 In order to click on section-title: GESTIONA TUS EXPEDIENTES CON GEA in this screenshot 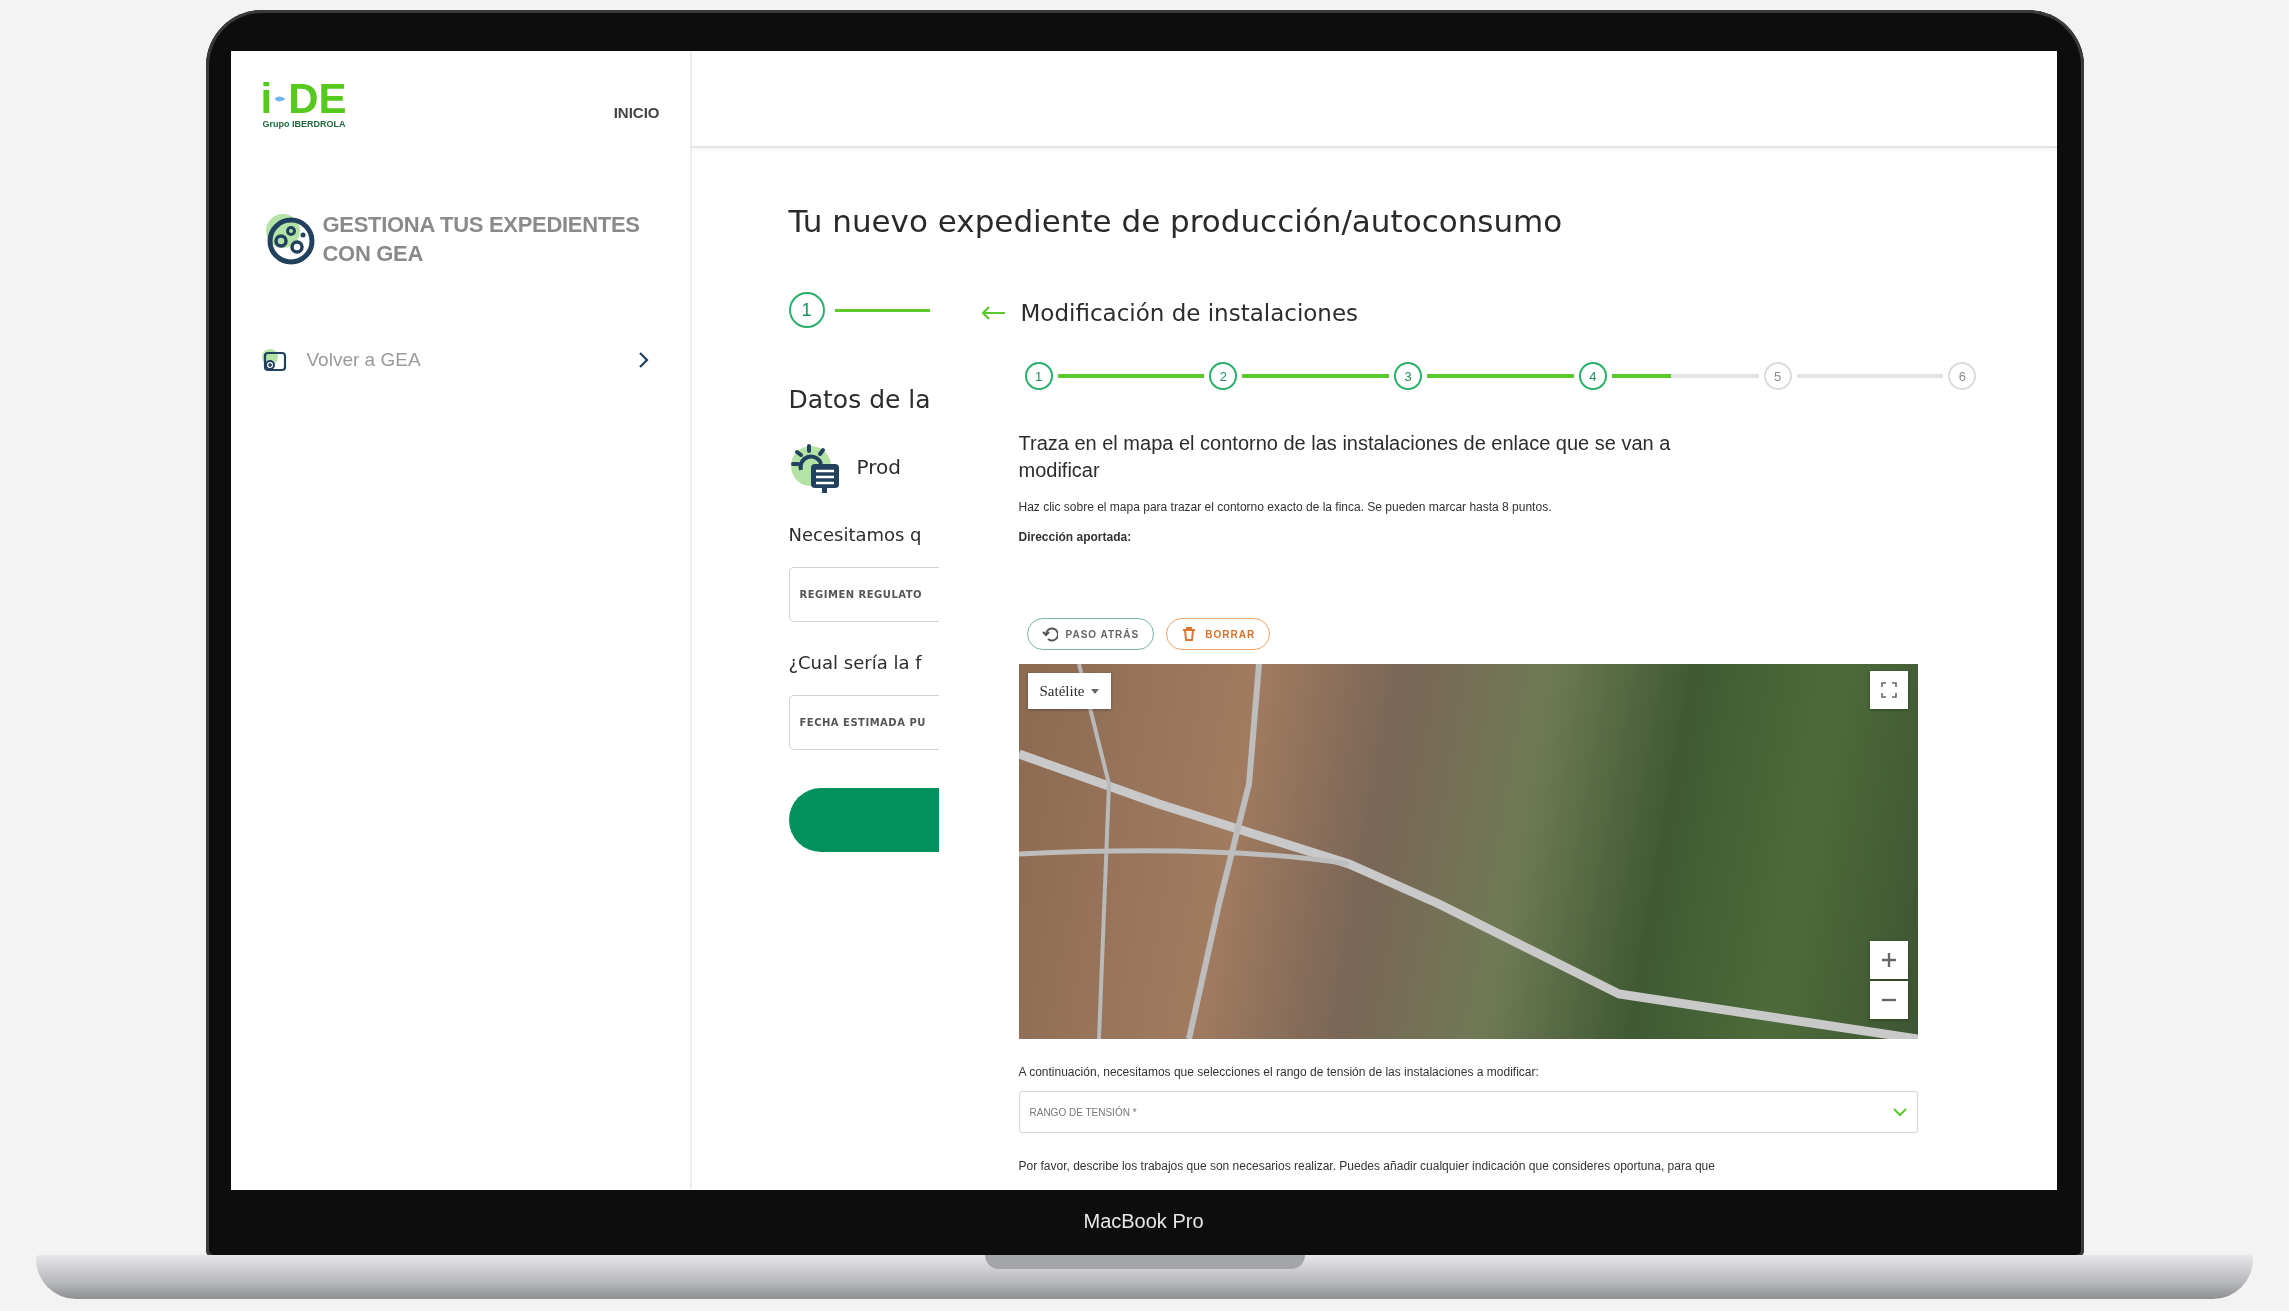, I will do `click(481, 239)`.